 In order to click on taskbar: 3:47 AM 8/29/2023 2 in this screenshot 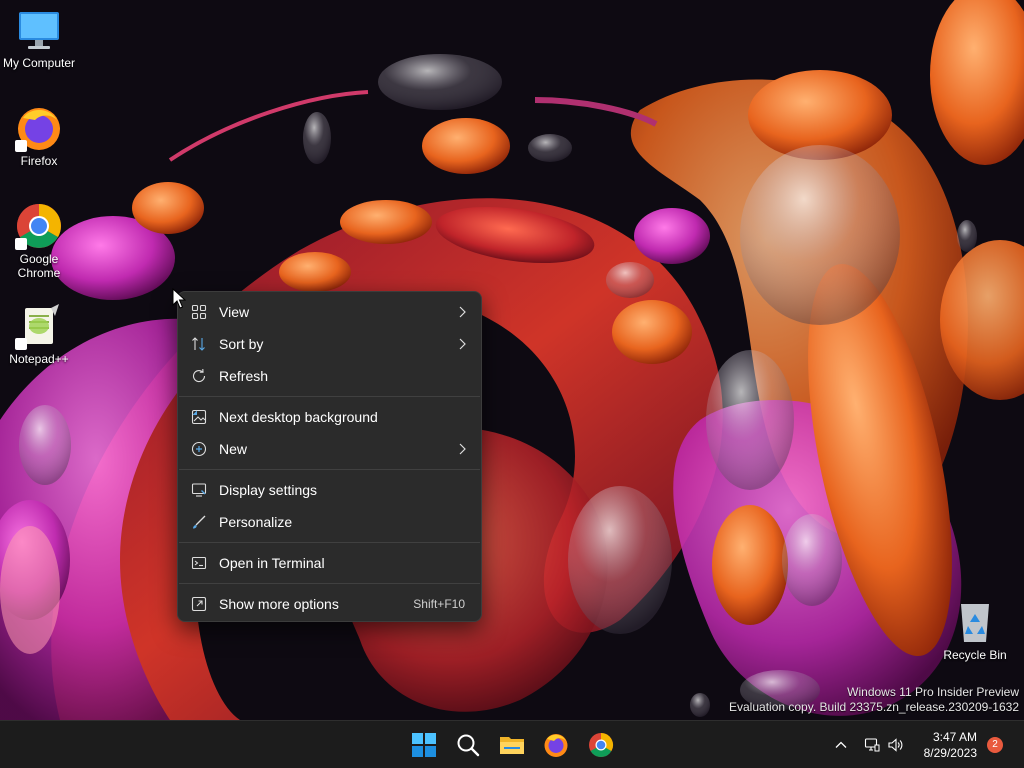, I will do `click(512, 744)`.